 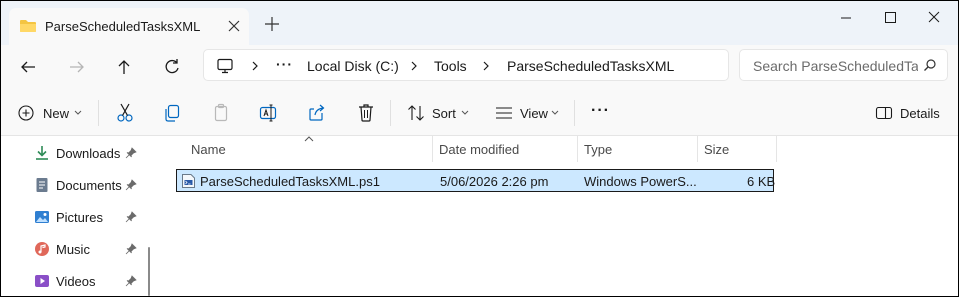 I want to click on column-header-size: Size, so click(x=716, y=149).